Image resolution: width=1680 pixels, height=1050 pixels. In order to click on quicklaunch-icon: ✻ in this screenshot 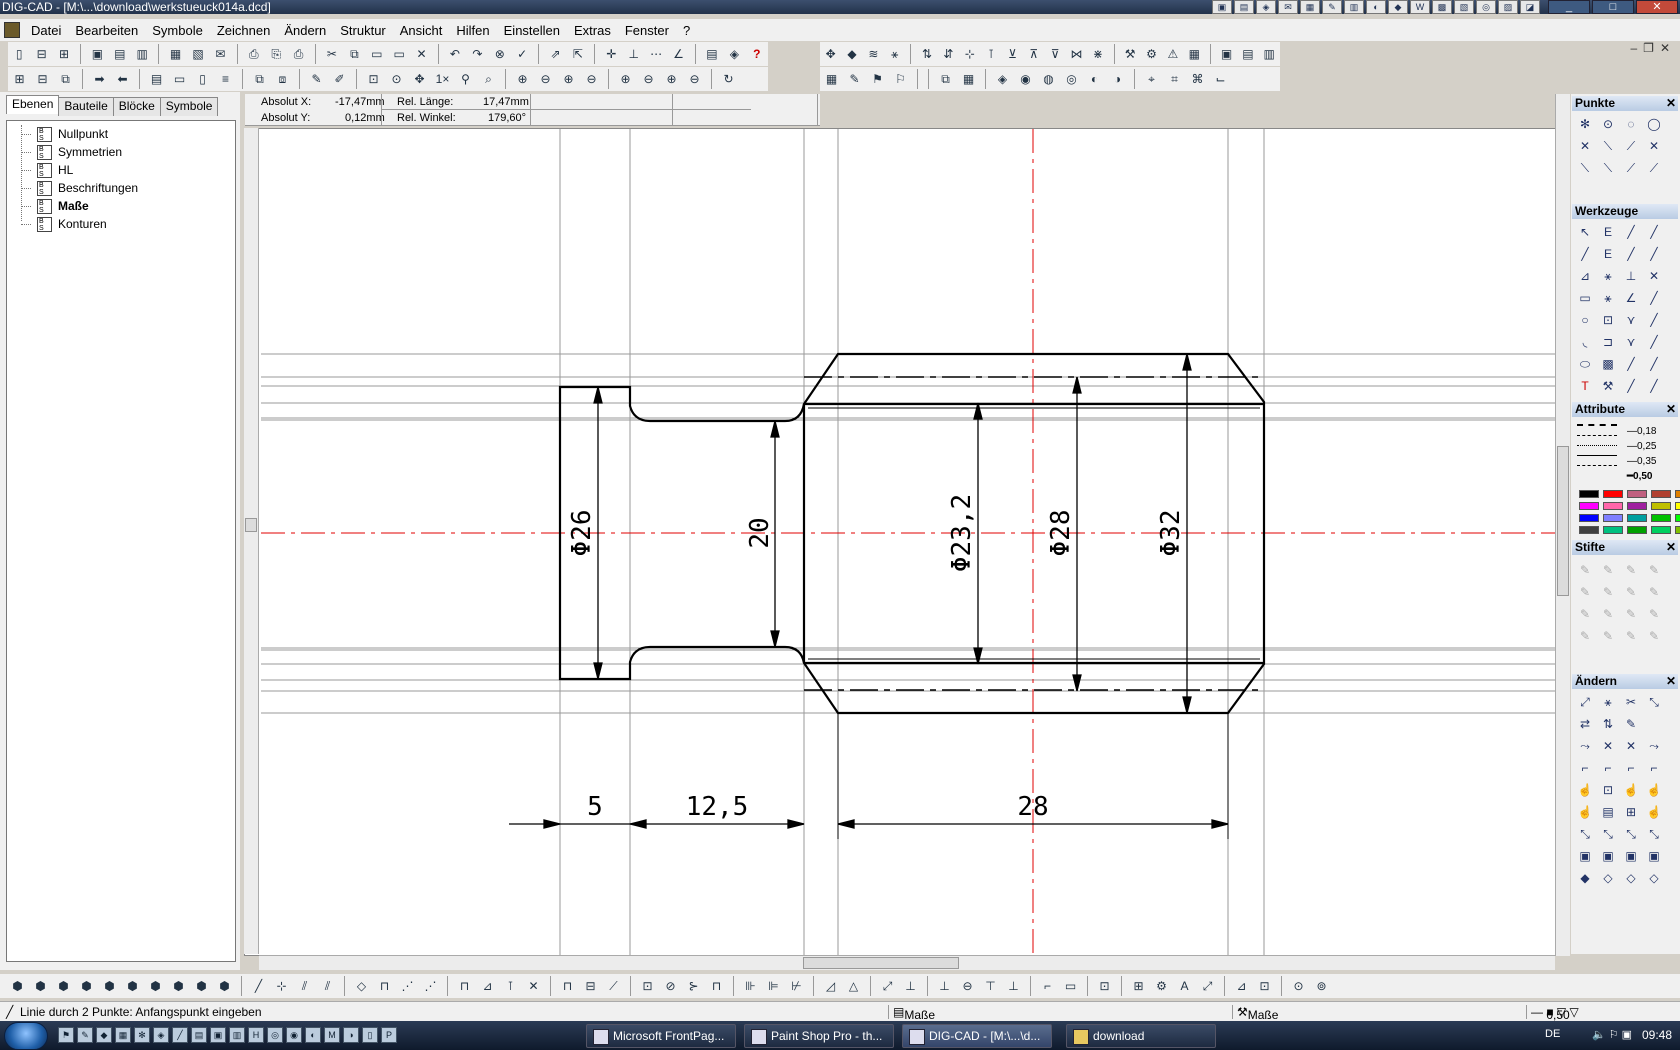, I will do `click(142, 1035)`.